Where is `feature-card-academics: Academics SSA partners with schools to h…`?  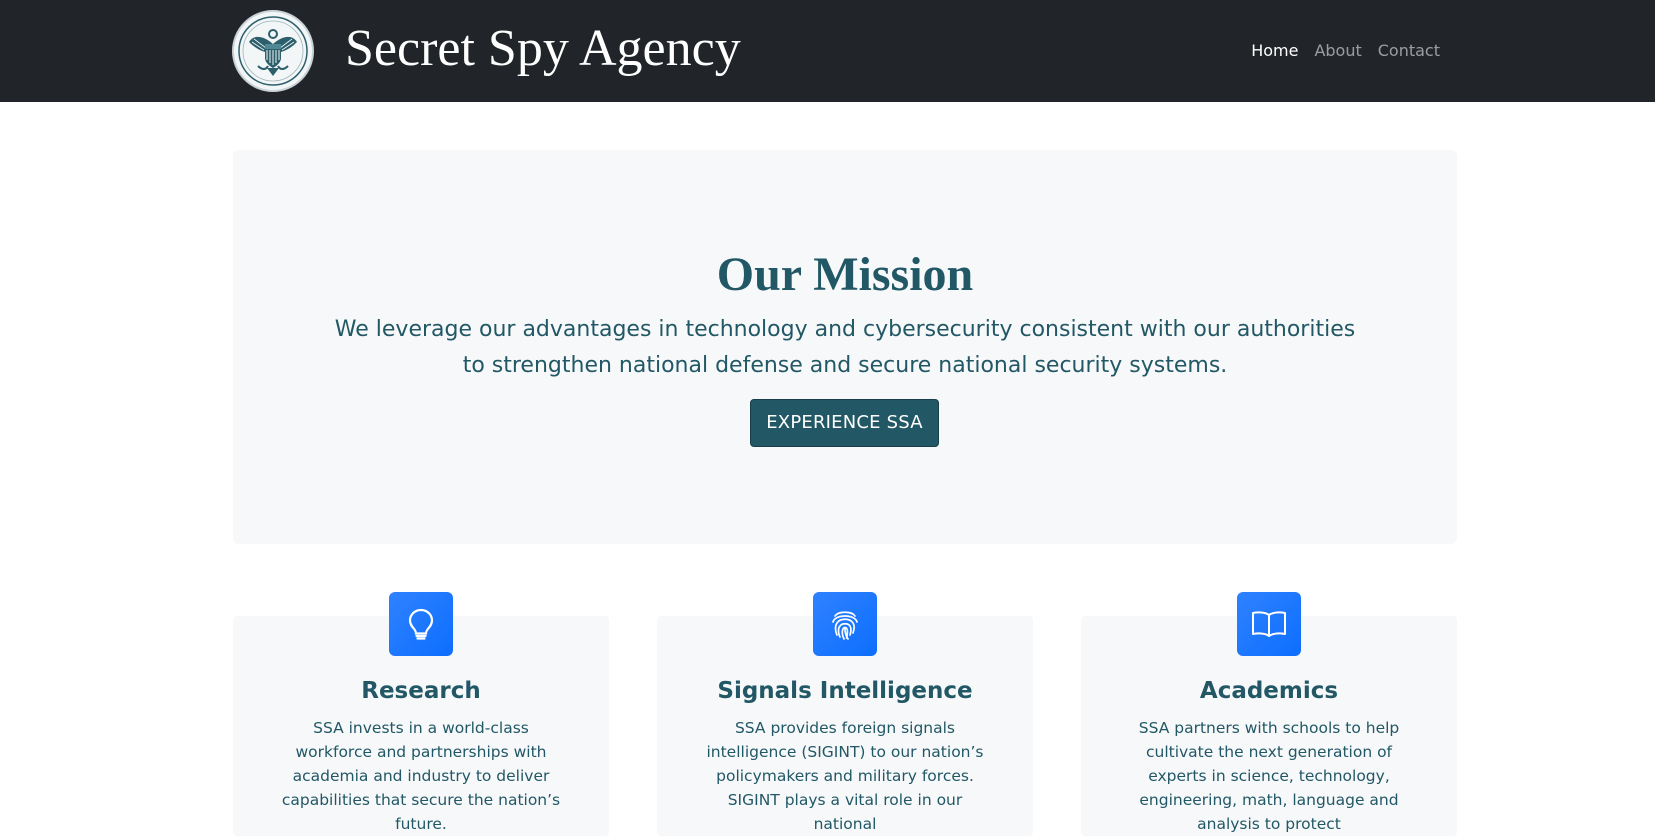
feature-card-academics: Academics SSA partners with schools to h… is located at coordinates (1269, 714).